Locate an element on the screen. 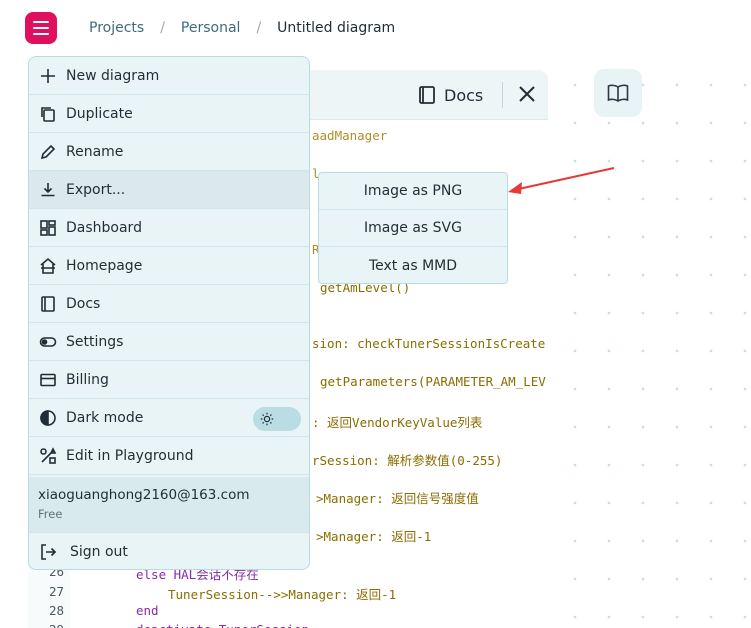 This screenshot has width=751, height=628. docs-button: Docs is located at coordinates (450, 95).